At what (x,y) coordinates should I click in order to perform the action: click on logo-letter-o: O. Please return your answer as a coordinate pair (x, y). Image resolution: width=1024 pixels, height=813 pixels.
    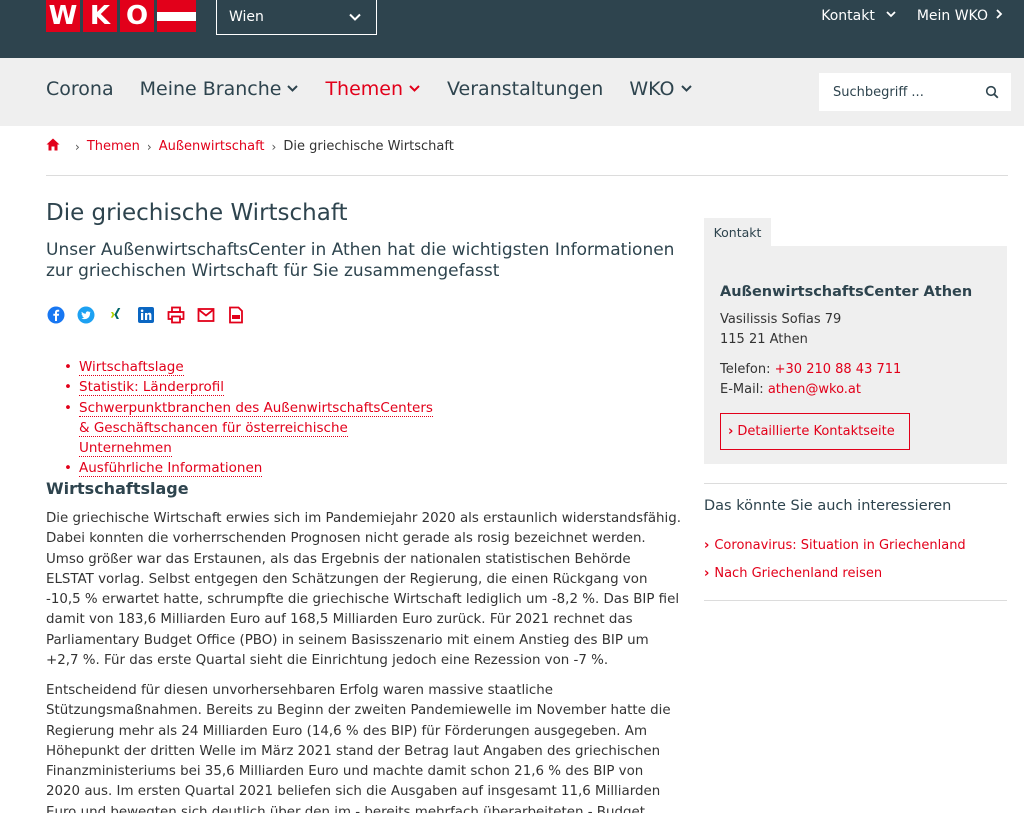
    Looking at the image, I should click on (137, 16).